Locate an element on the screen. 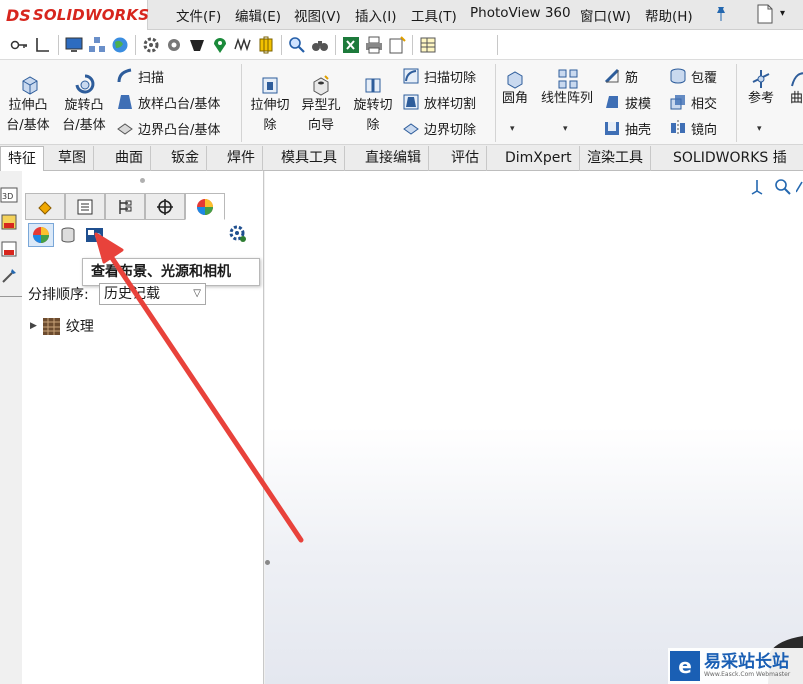  pdf-tool-icon is located at coordinates (9, 222).